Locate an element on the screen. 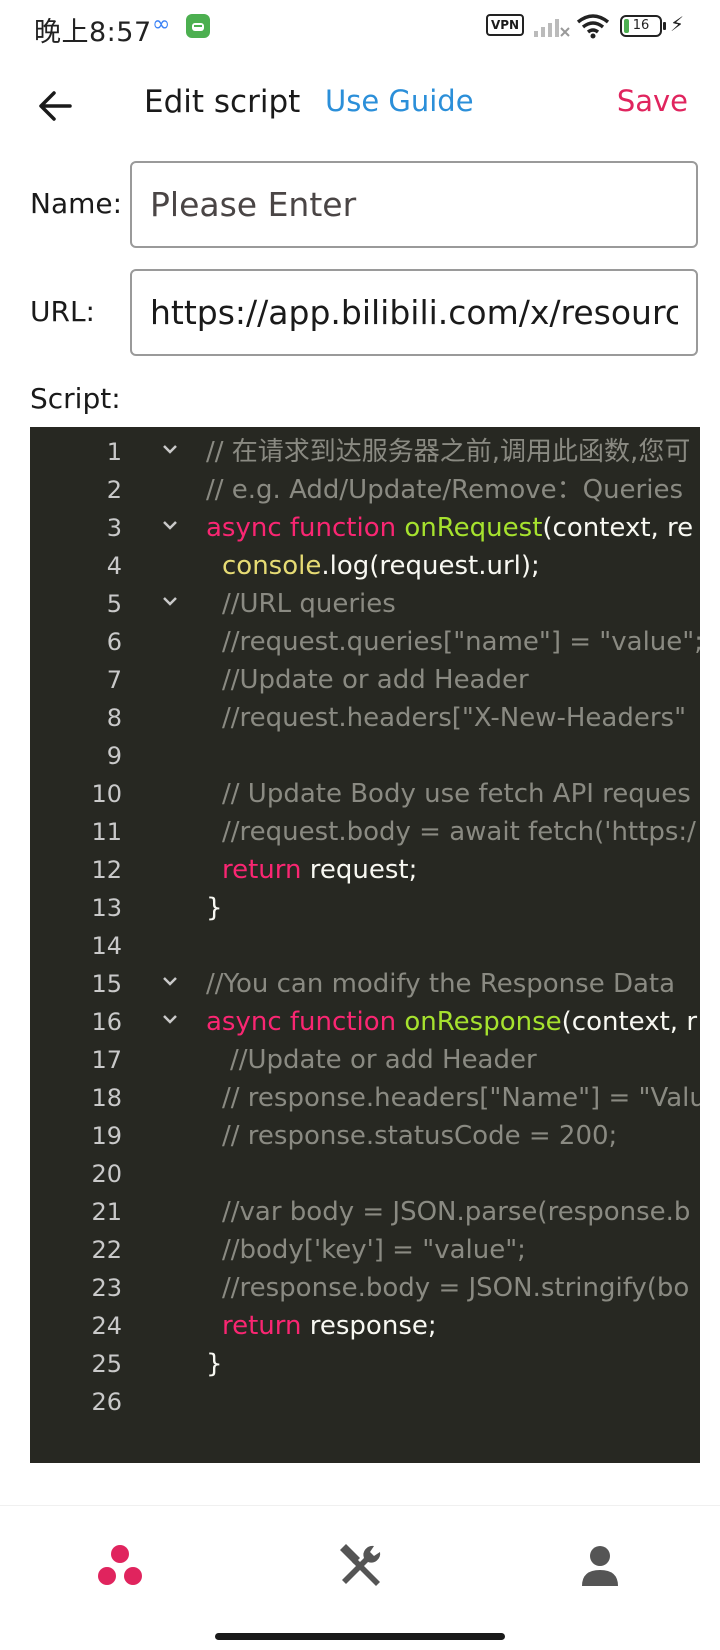 Image resolution: width=720 pixels, height=1650 pixels. code-text: async function onResponse(context, r is located at coordinates (451, 1022).